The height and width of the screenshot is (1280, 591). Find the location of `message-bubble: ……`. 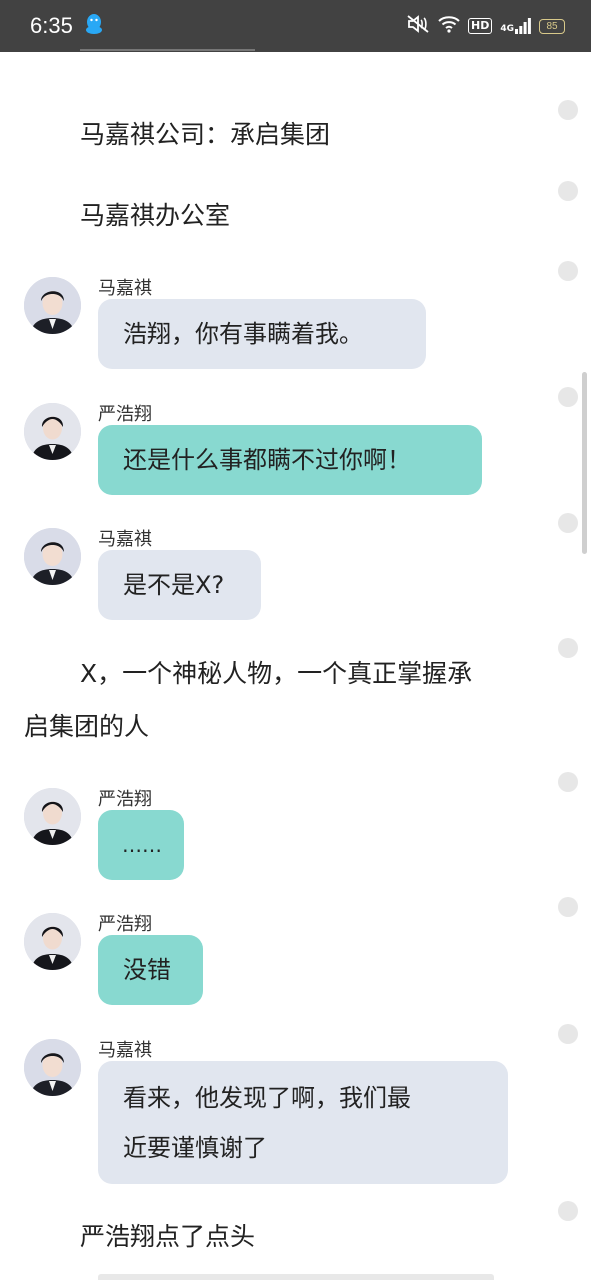

message-bubble: …… is located at coordinates (141, 845).